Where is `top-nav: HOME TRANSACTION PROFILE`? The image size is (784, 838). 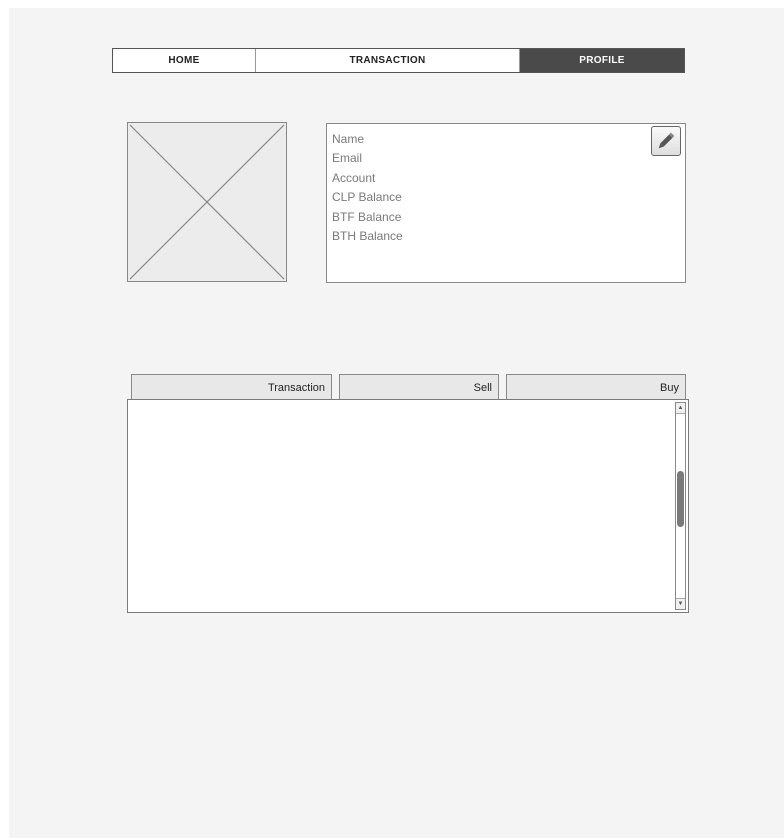 top-nav: HOME TRANSACTION PROFILE is located at coordinates (398, 60).